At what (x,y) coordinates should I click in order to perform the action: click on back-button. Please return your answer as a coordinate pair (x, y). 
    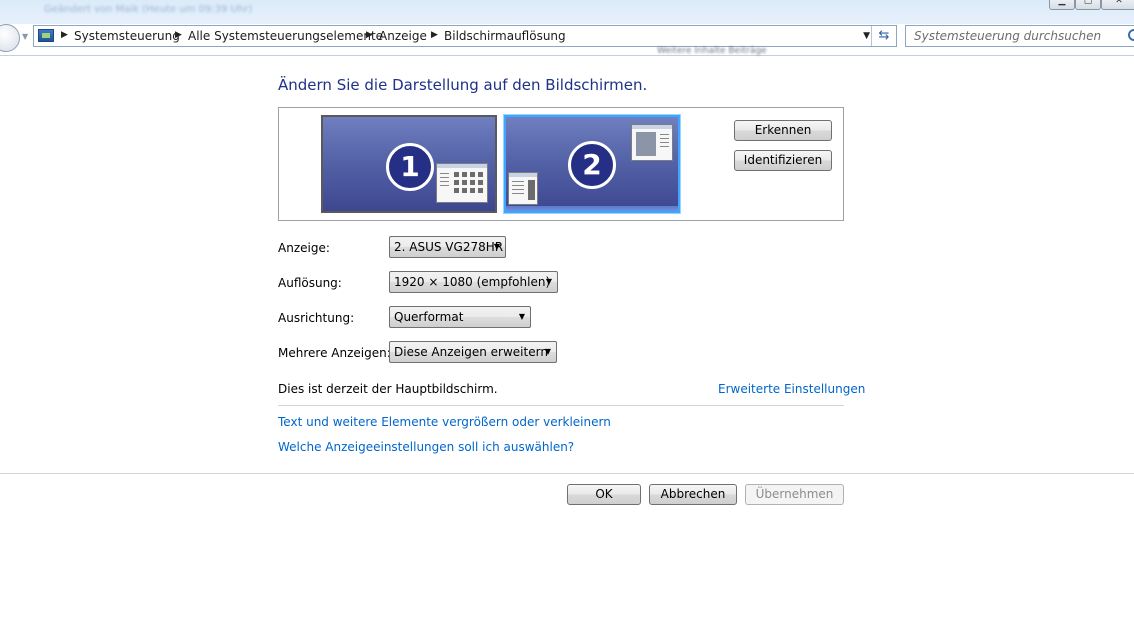
    Looking at the image, I should click on (10, 38).